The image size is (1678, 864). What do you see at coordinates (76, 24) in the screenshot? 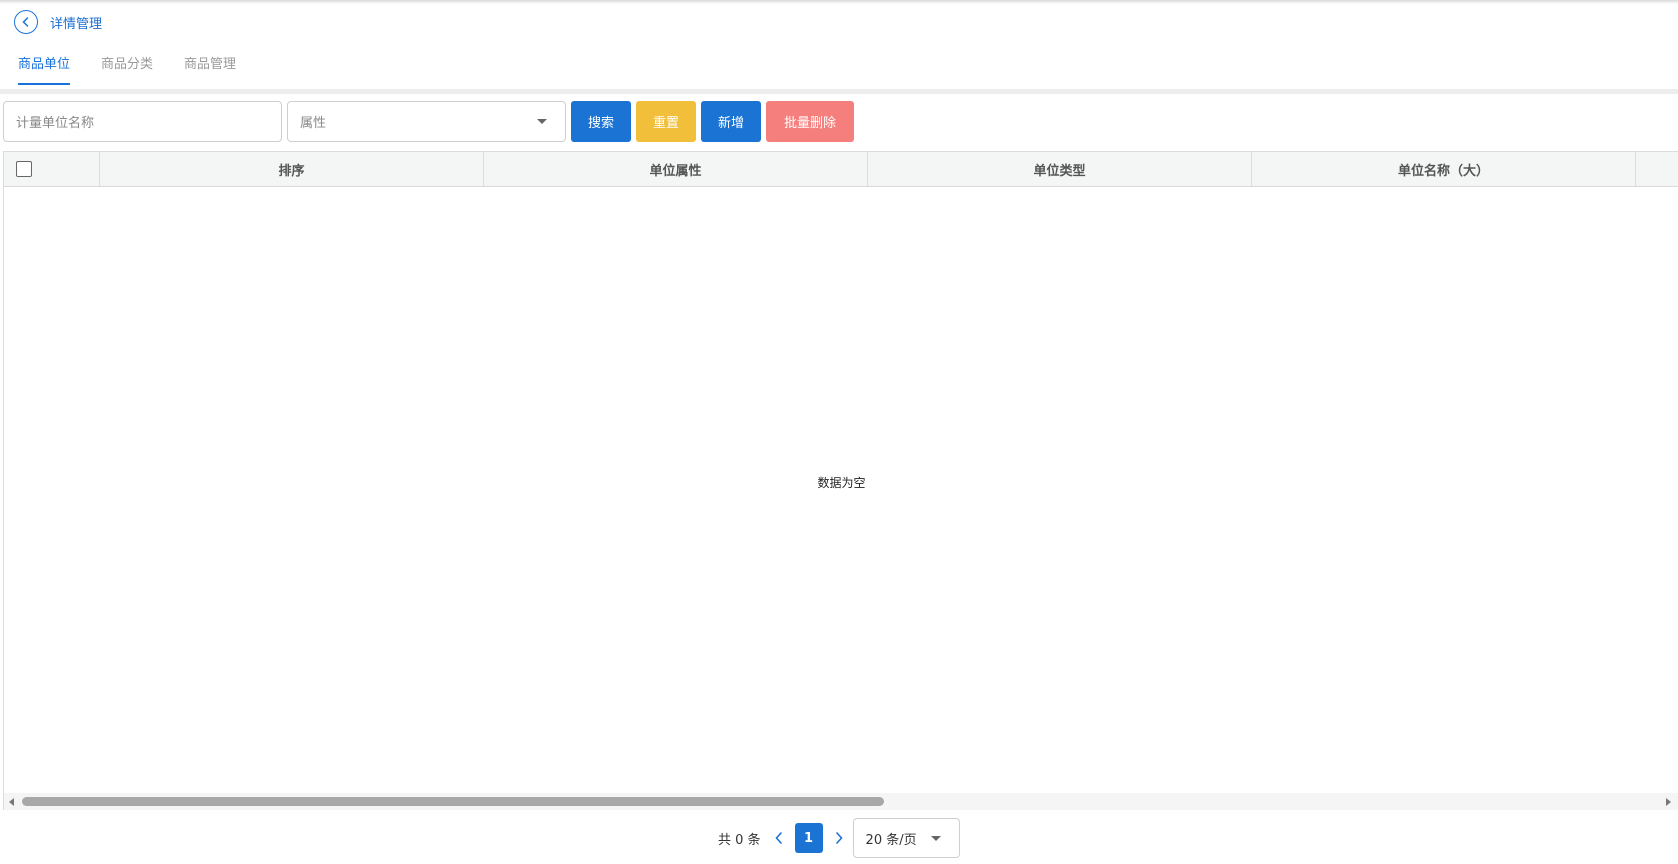
I see `page-title: 详情管理` at bounding box center [76, 24].